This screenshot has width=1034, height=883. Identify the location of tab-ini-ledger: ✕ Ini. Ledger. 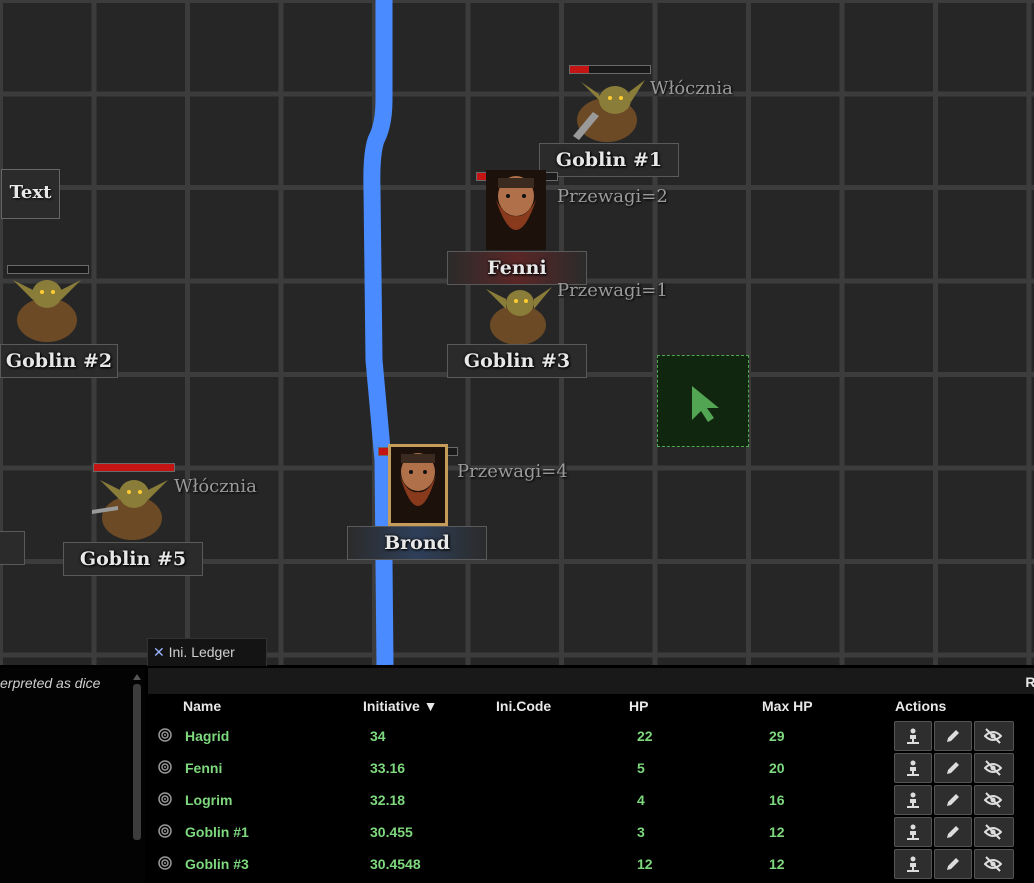
(207, 652).